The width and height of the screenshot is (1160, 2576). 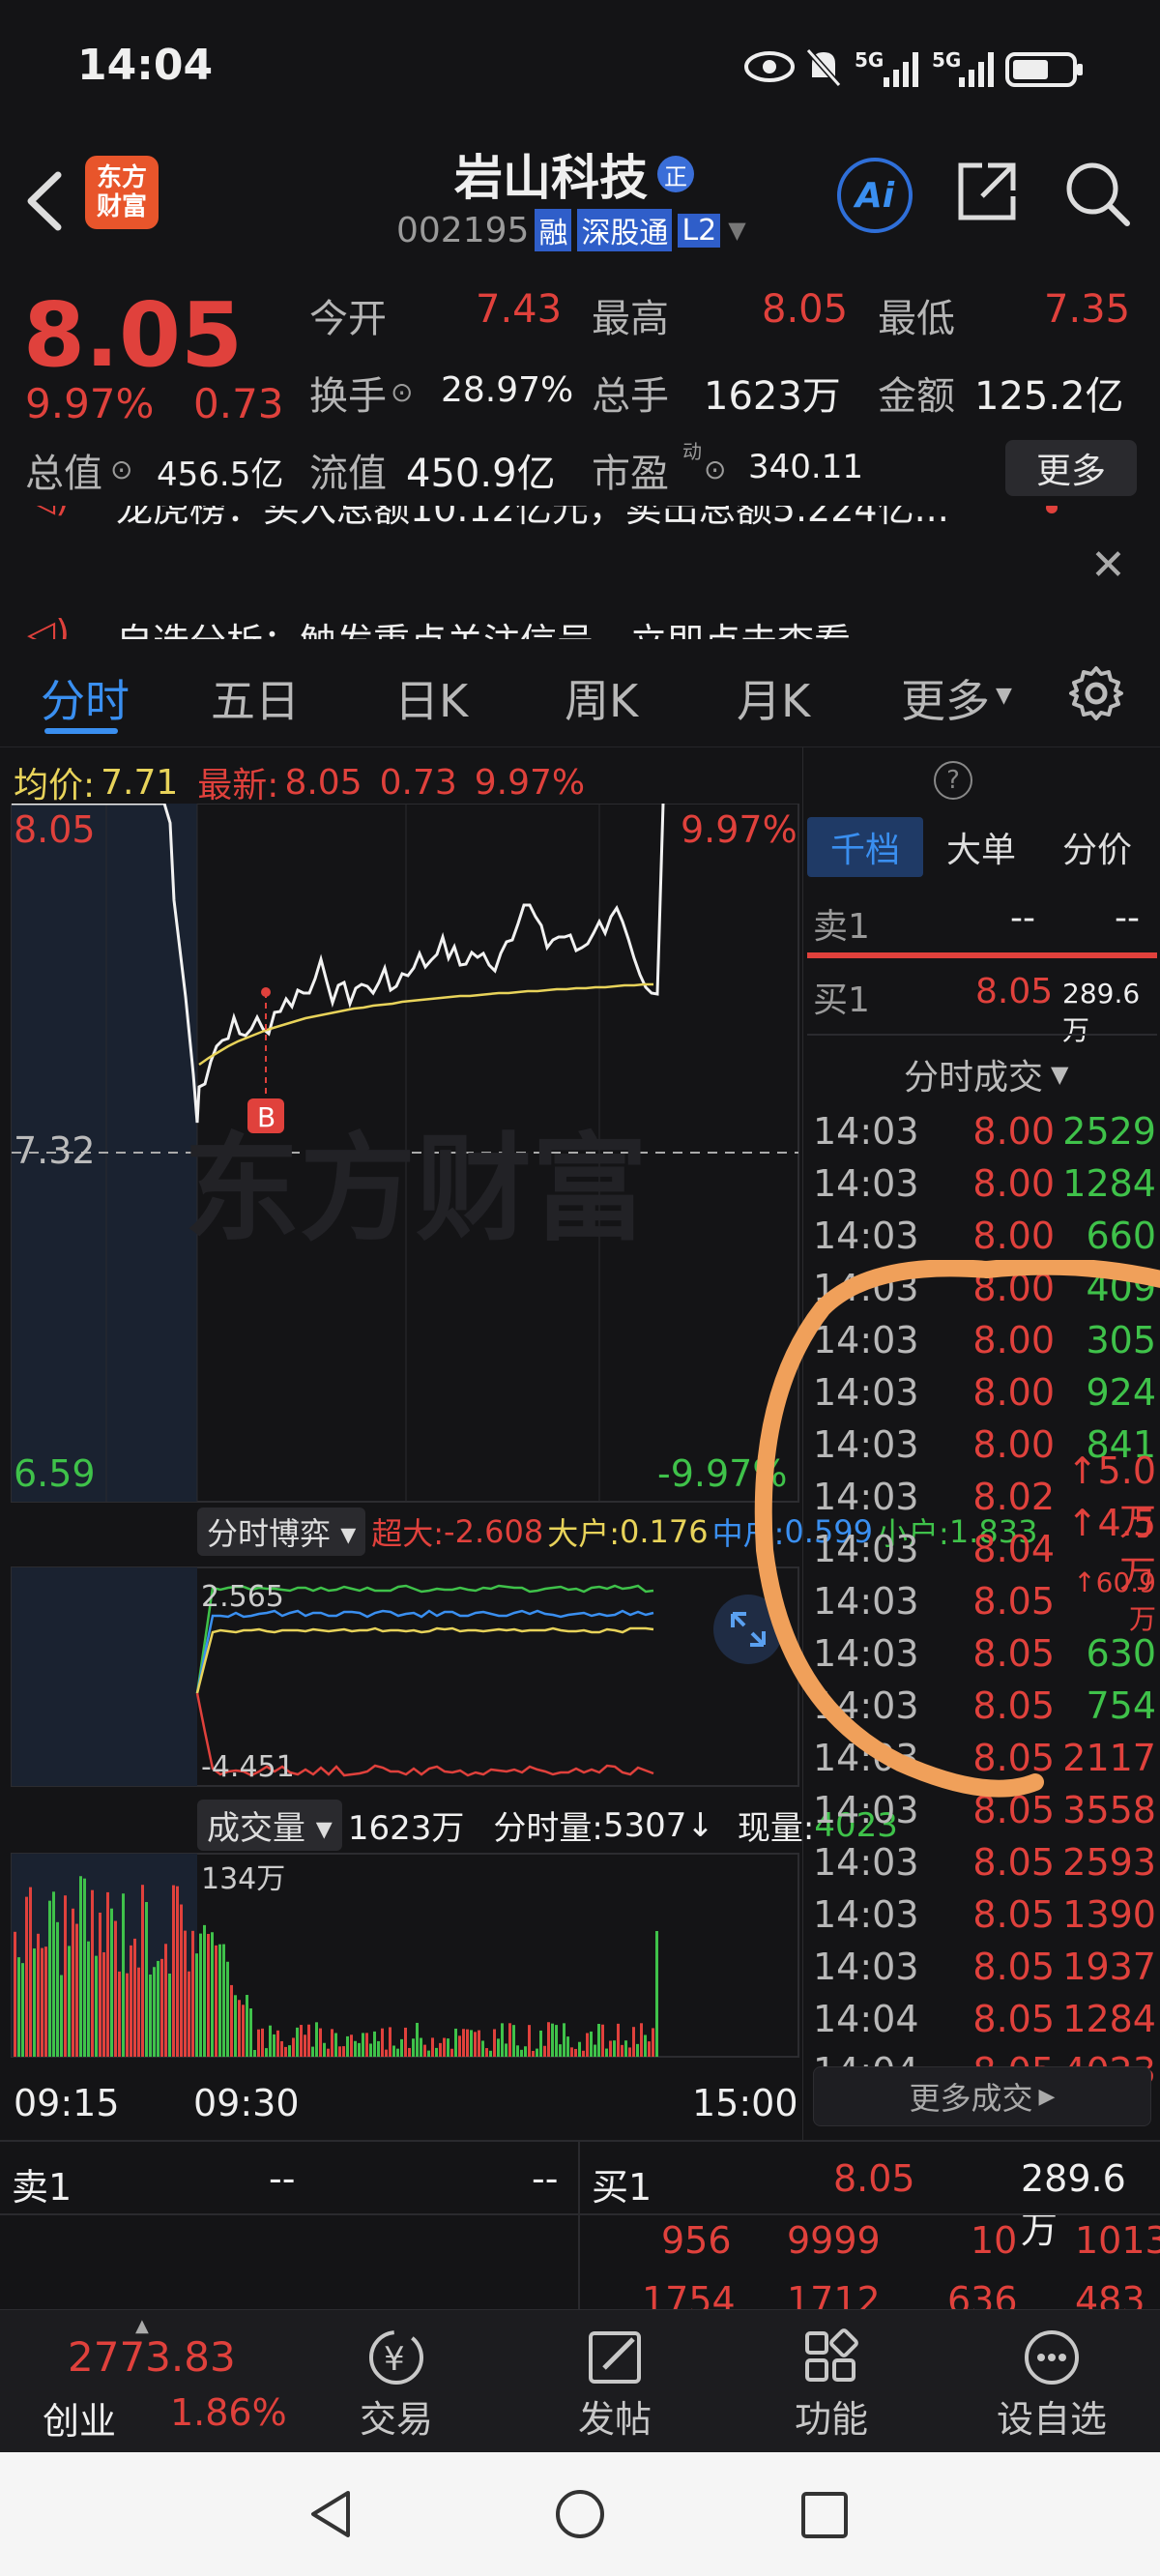 I want to click on fund-flow-select: 分时博弈 ▾, so click(x=282, y=1532).